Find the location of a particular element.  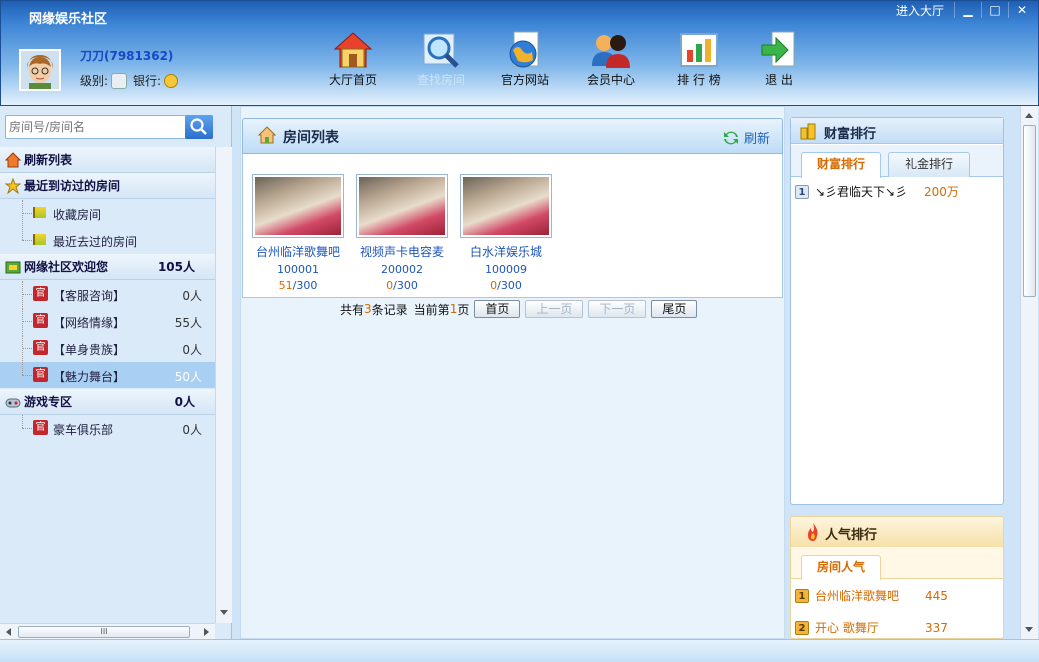

tree-group-community: 网缘社区欢迎您 105人 is located at coordinates (107, 267).